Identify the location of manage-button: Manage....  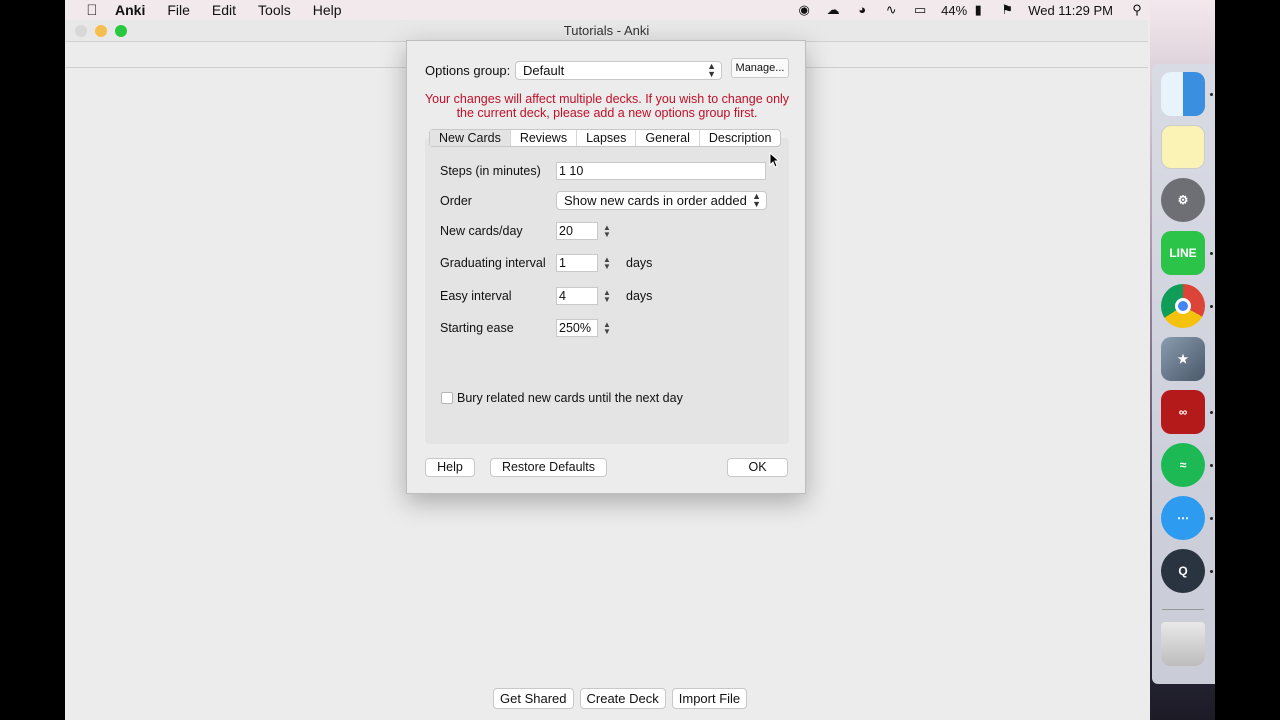
(760, 68).